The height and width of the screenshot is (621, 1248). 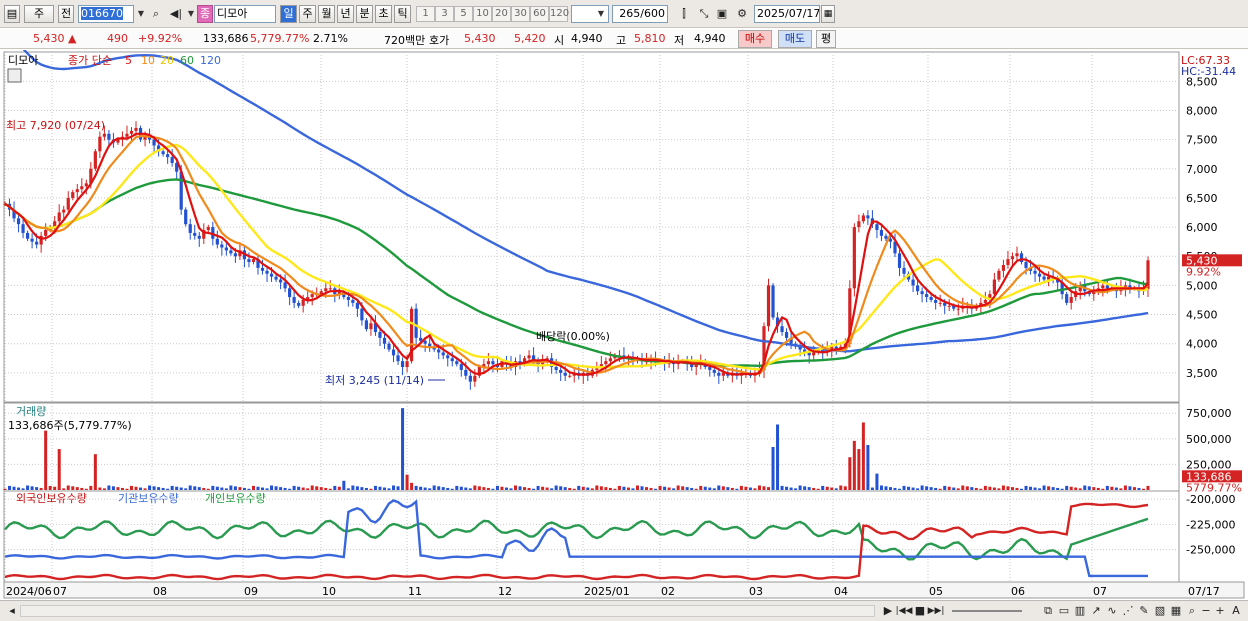 I want to click on zoom-slider, so click(x=987, y=611).